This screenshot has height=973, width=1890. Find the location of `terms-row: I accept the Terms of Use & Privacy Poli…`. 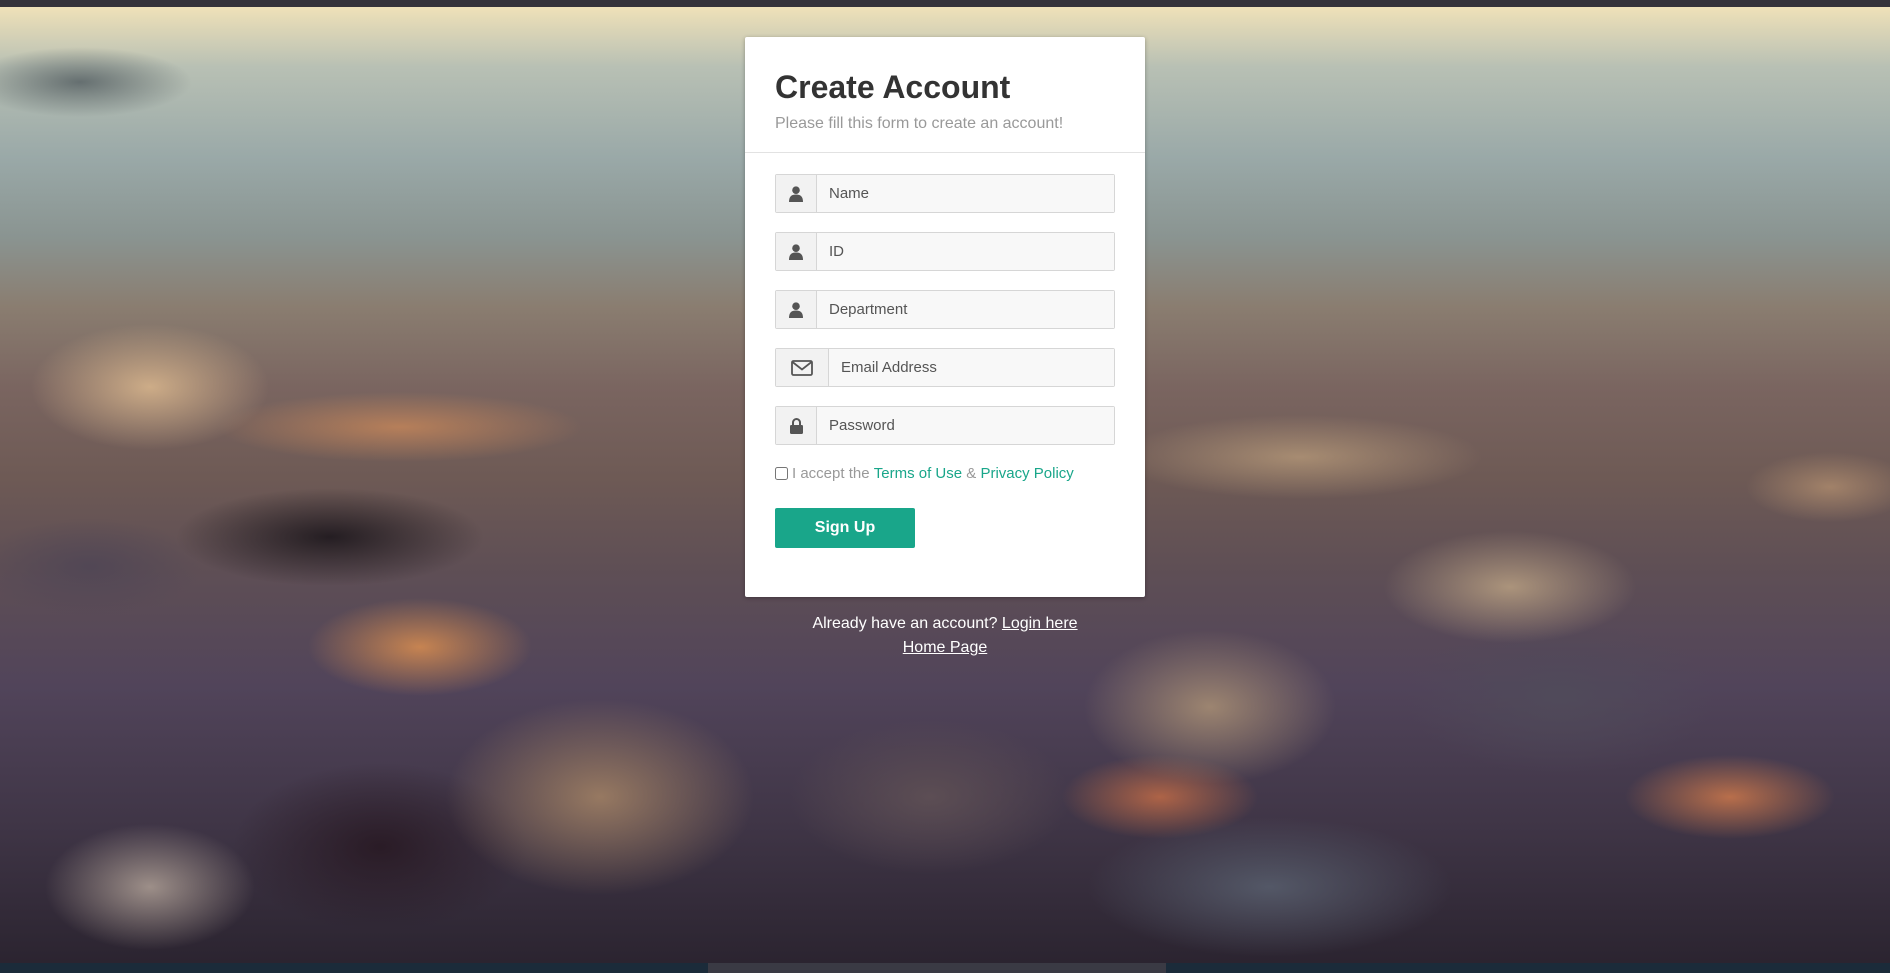

terms-row: I accept the Terms of Use & Privacy Poli… is located at coordinates (924, 473).